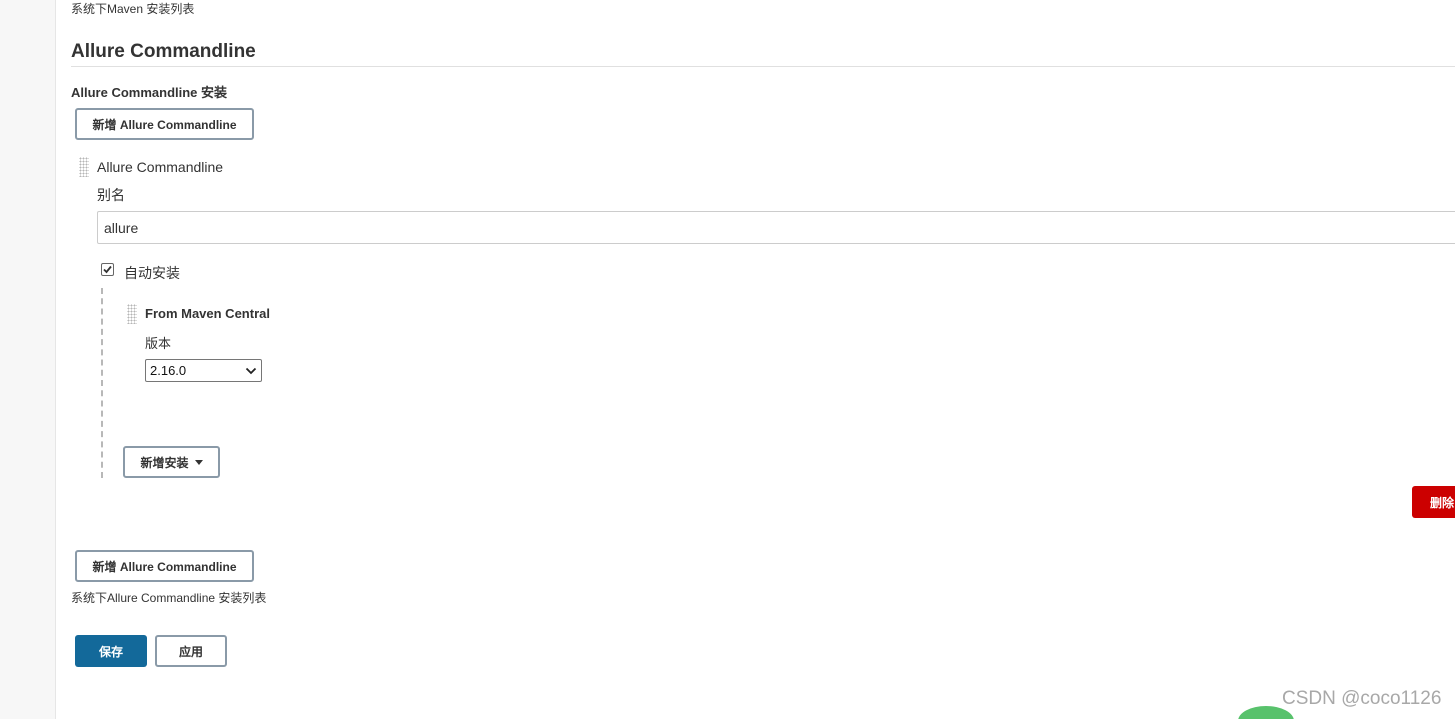 The height and width of the screenshot is (719, 1455). What do you see at coordinates (763, 66) in the screenshot?
I see `section-divider` at bounding box center [763, 66].